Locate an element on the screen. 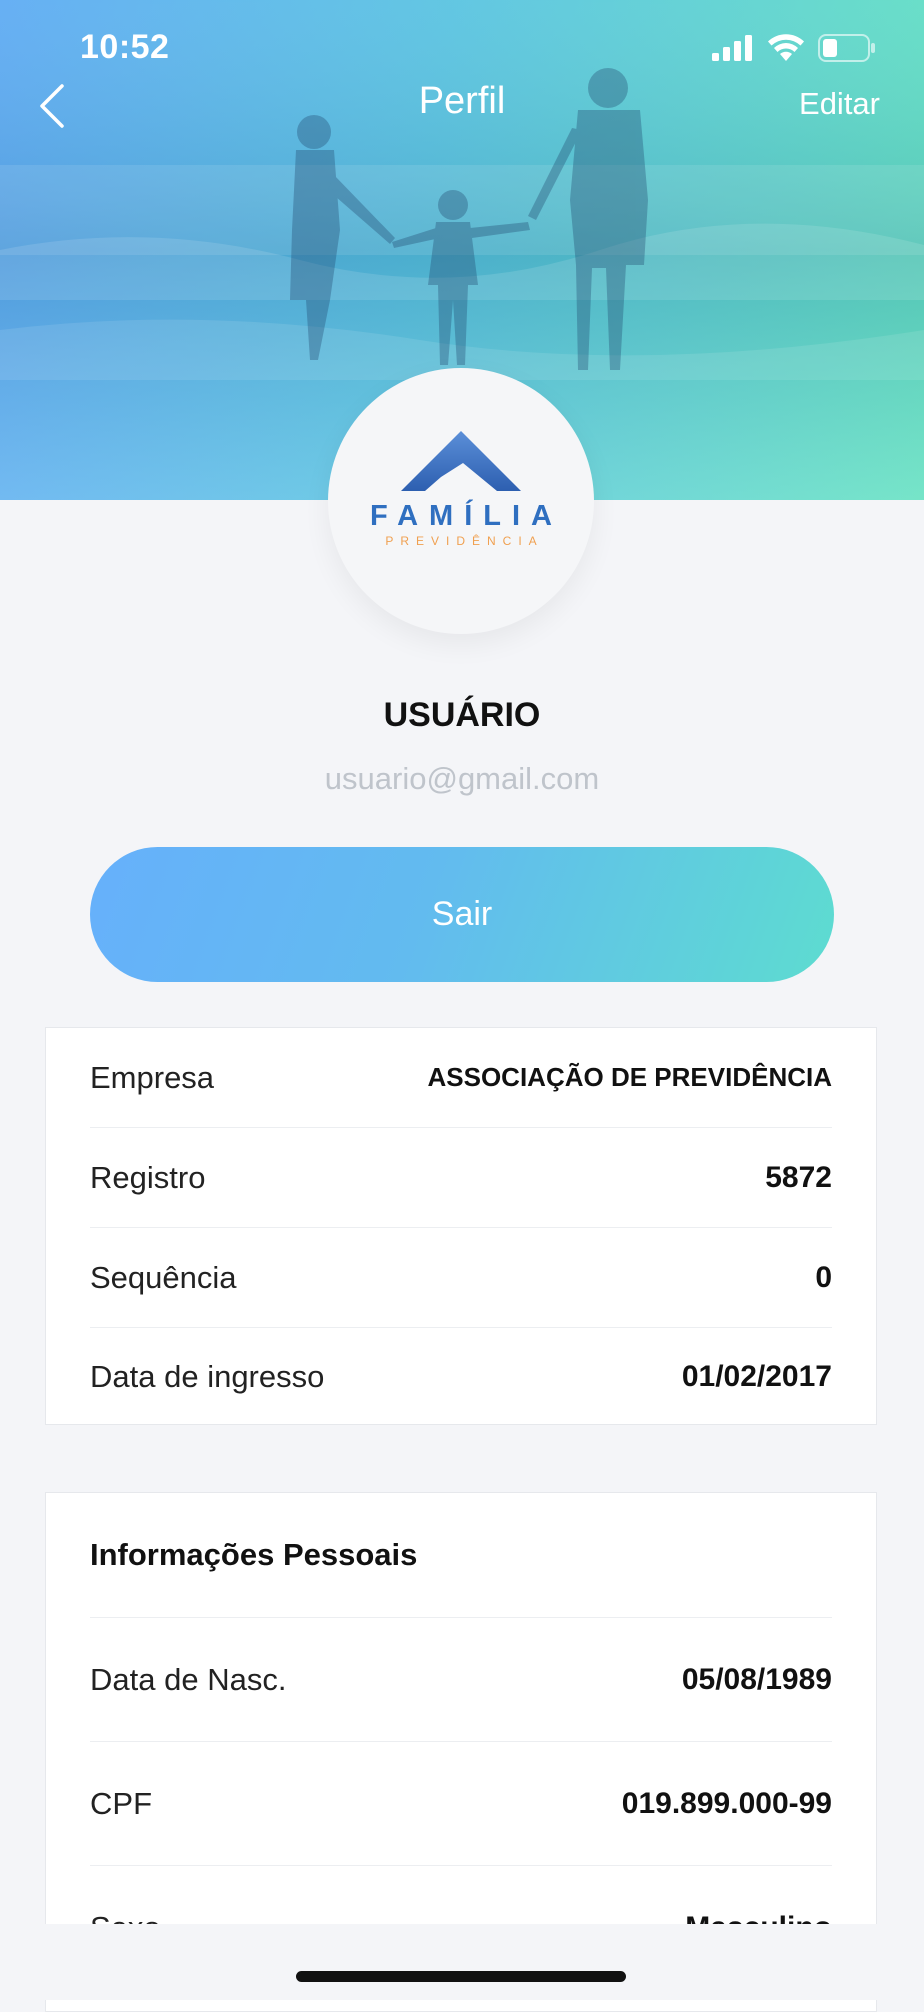 The width and height of the screenshot is (924, 2012). cellular-signal-icon is located at coordinates (732, 48).